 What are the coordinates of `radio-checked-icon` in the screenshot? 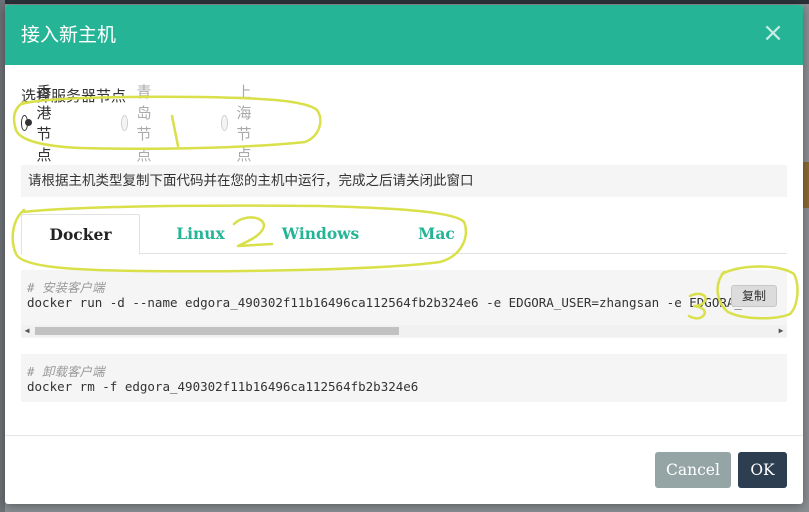 It's located at (27, 123).